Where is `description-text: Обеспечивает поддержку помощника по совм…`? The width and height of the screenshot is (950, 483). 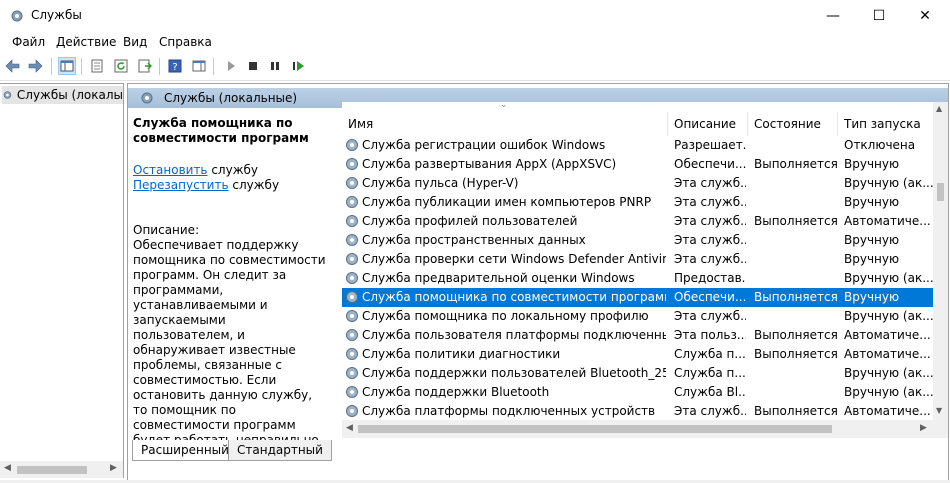
description-text: Обеспечивает поддержку помощника по совм… is located at coordinates (229, 342).